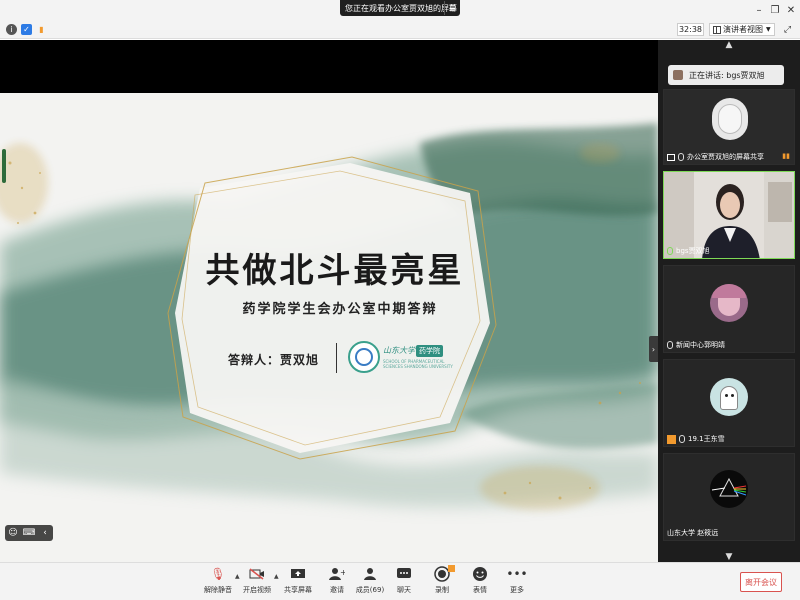 The width and height of the screenshot is (800, 600). What do you see at coordinates (729, 215) in the screenshot?
I see `participant-tile: bgs贾双旭` at bounding box center [729, 215].